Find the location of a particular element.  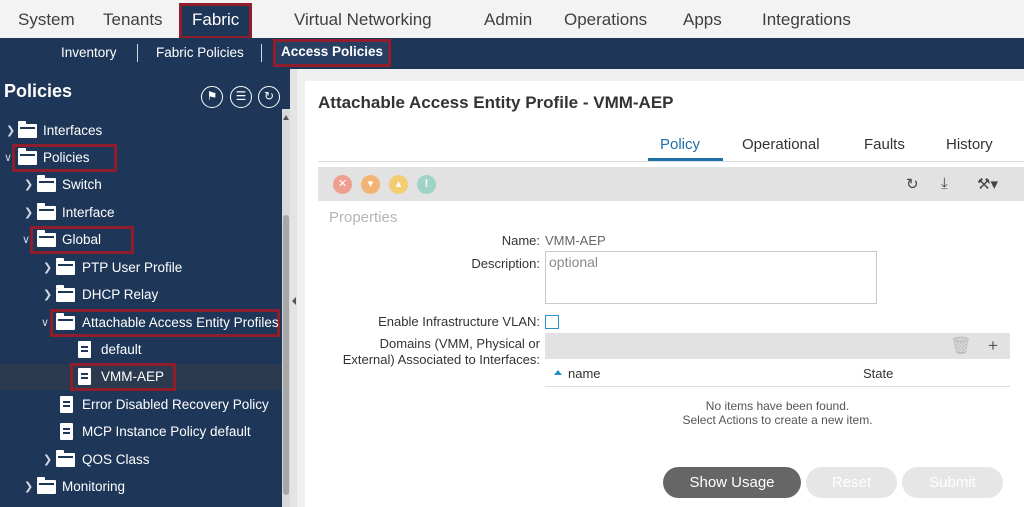

tab-admin: Admin is located at coordinates (508, 20).